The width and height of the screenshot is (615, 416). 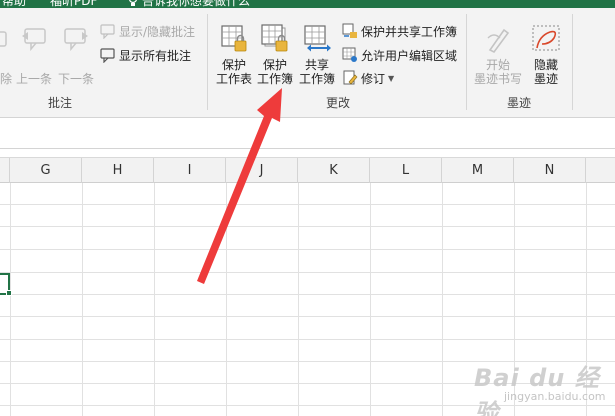 I want to click on lightbulb-icon, so click(x=133, y=3).